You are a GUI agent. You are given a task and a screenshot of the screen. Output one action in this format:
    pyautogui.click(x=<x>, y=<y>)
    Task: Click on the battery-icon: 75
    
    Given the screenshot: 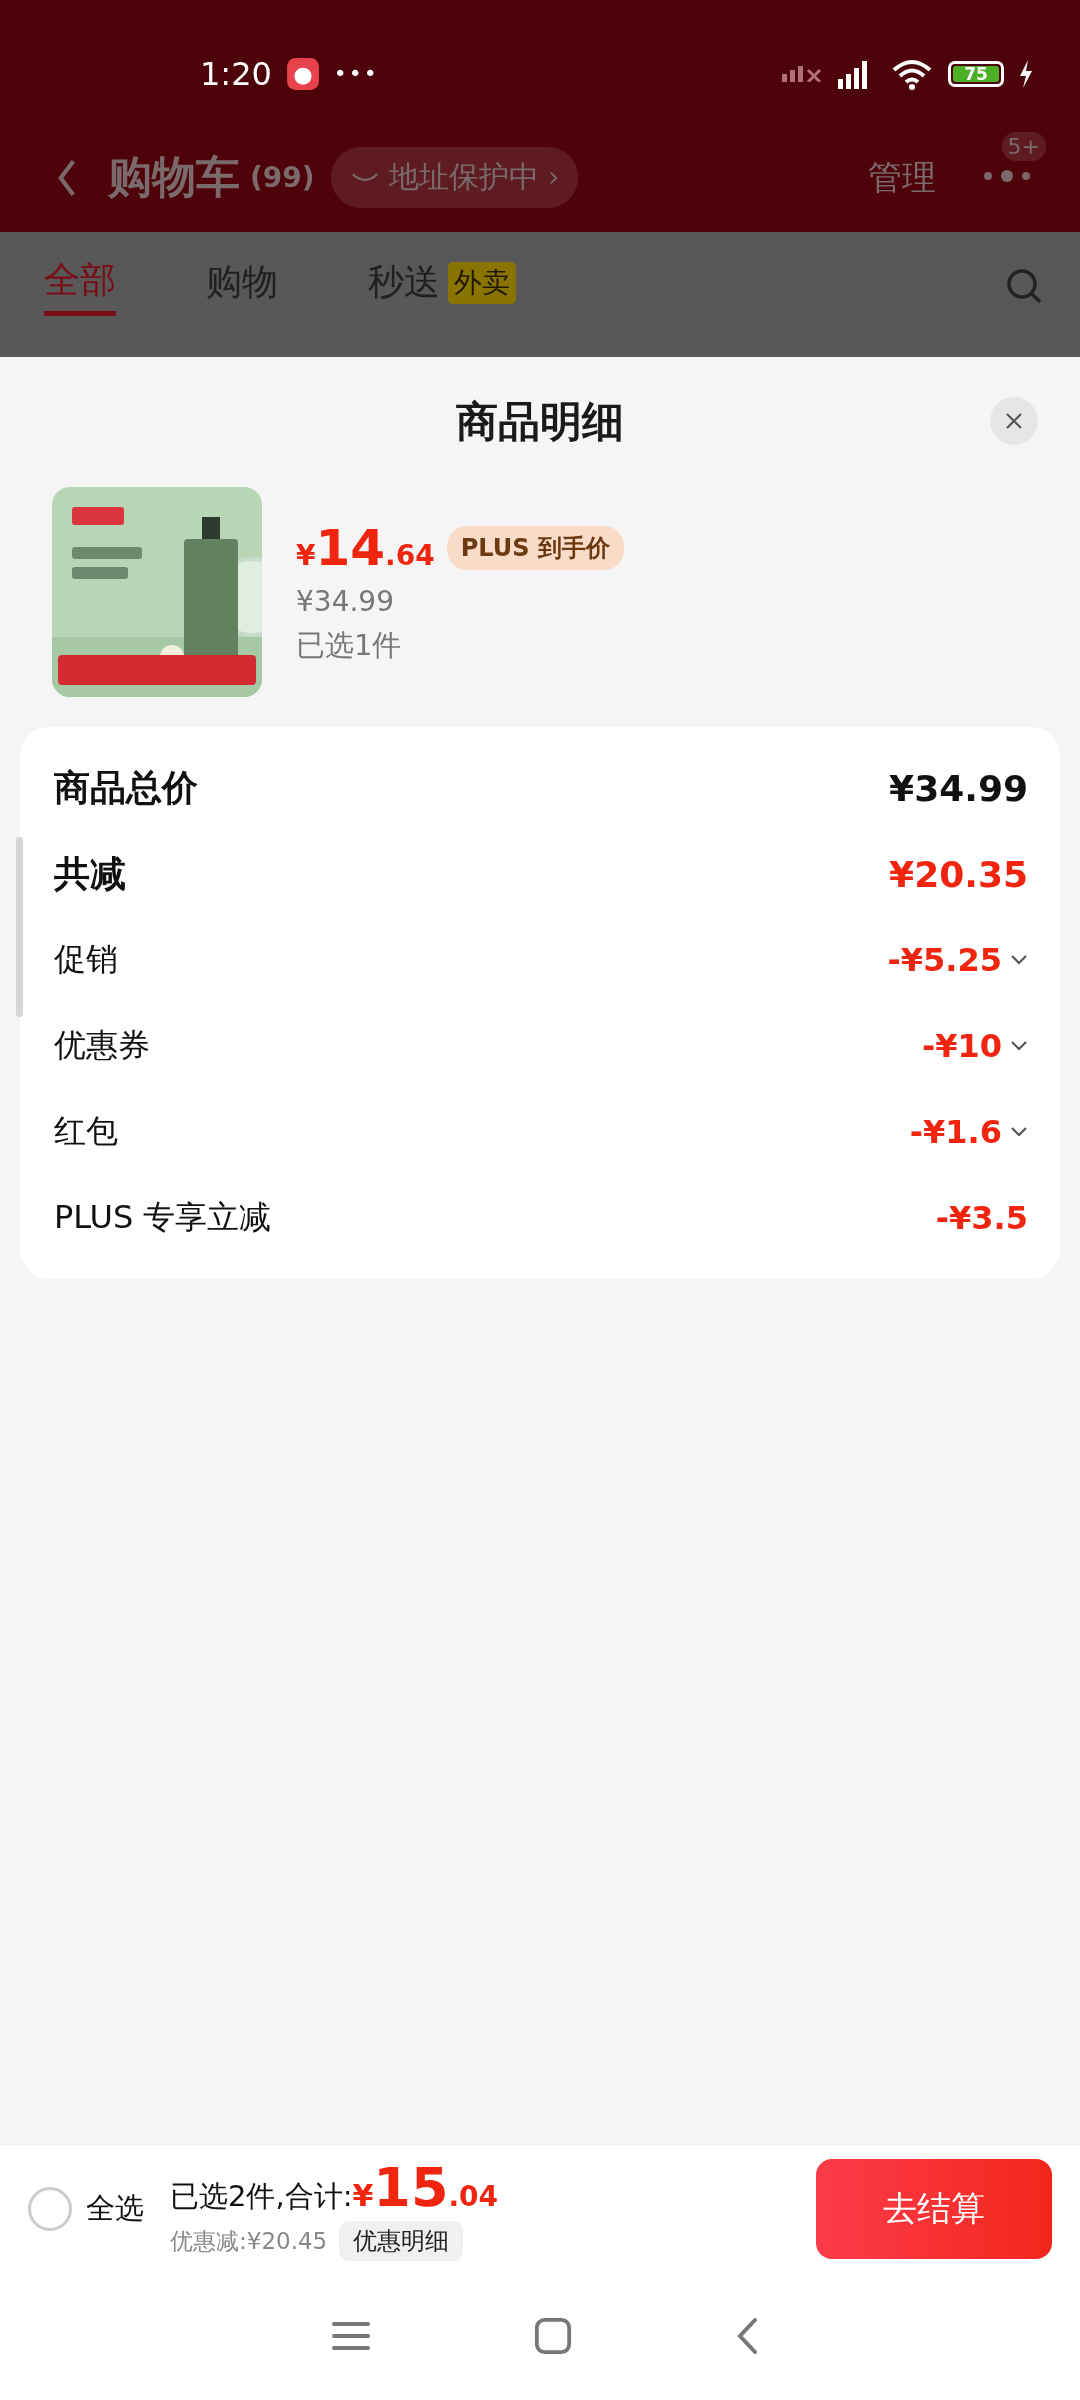 What is the action you would take?
    pyautogui.click(x=976, y=73)
    